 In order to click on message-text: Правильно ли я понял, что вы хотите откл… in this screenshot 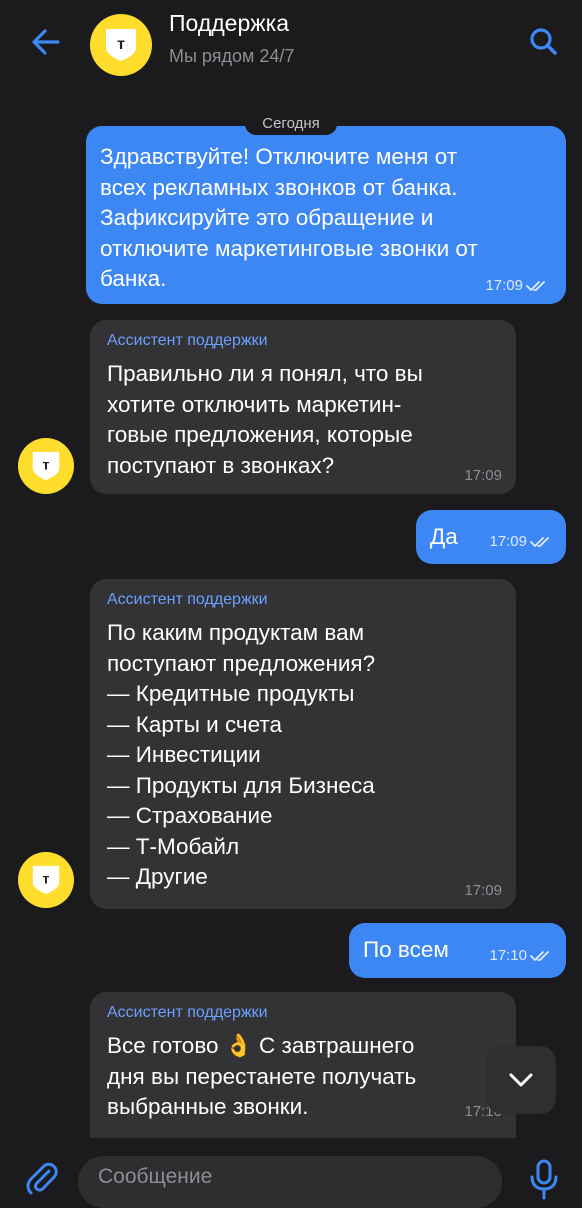, I will do `click(265, 419)`.